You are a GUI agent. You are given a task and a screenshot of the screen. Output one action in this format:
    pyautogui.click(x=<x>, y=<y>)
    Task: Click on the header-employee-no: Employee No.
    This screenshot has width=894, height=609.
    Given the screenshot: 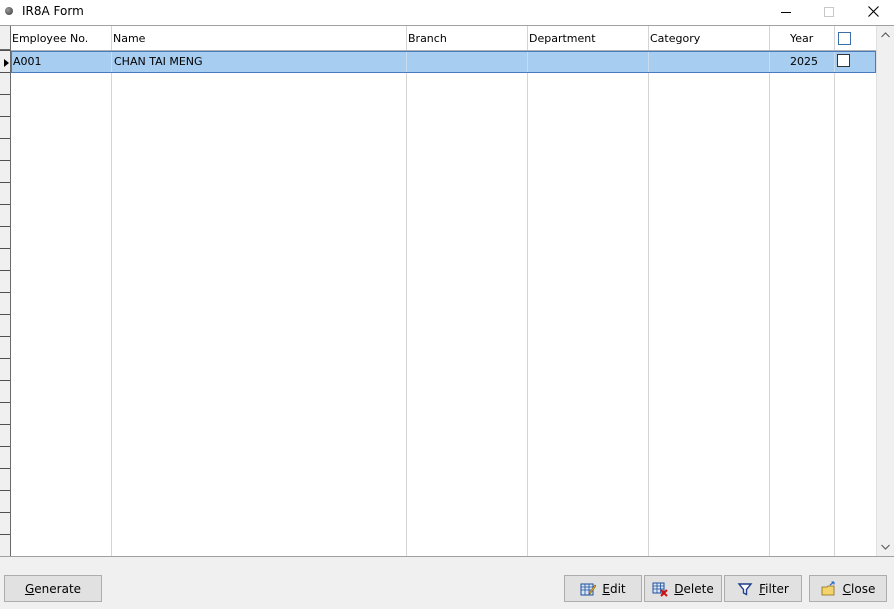 What is the action you would take?
    pyautogui.click(x=50, y=38)
    